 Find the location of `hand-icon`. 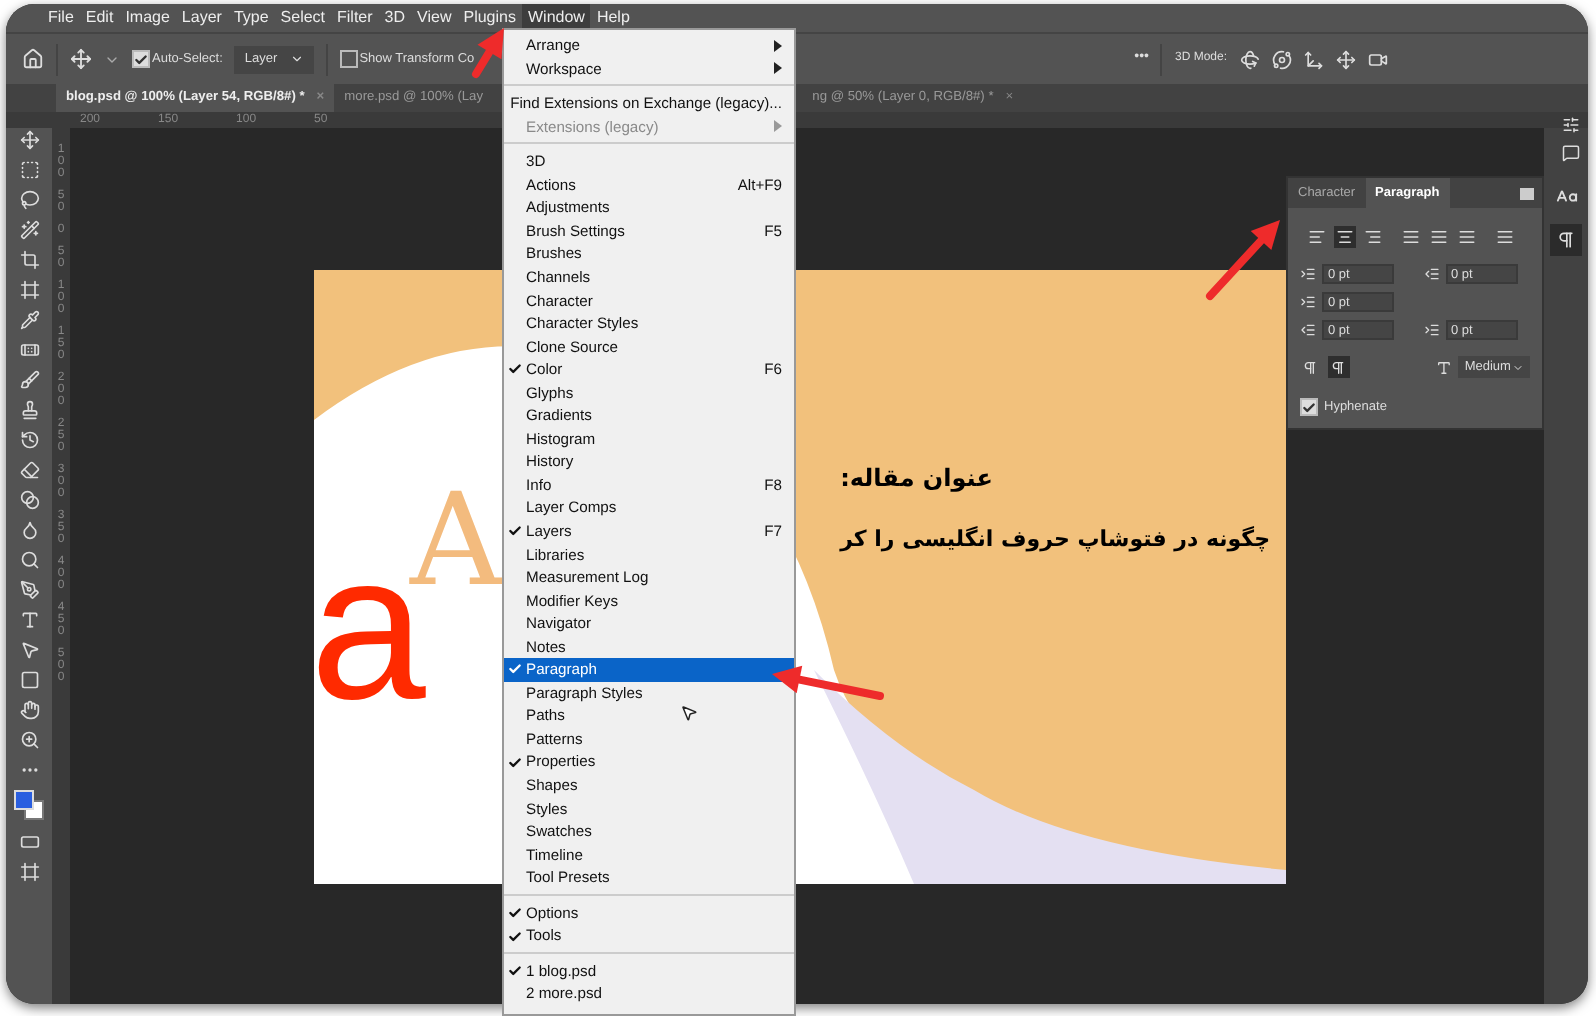

hand-icon is located at coordinates (29, 710).